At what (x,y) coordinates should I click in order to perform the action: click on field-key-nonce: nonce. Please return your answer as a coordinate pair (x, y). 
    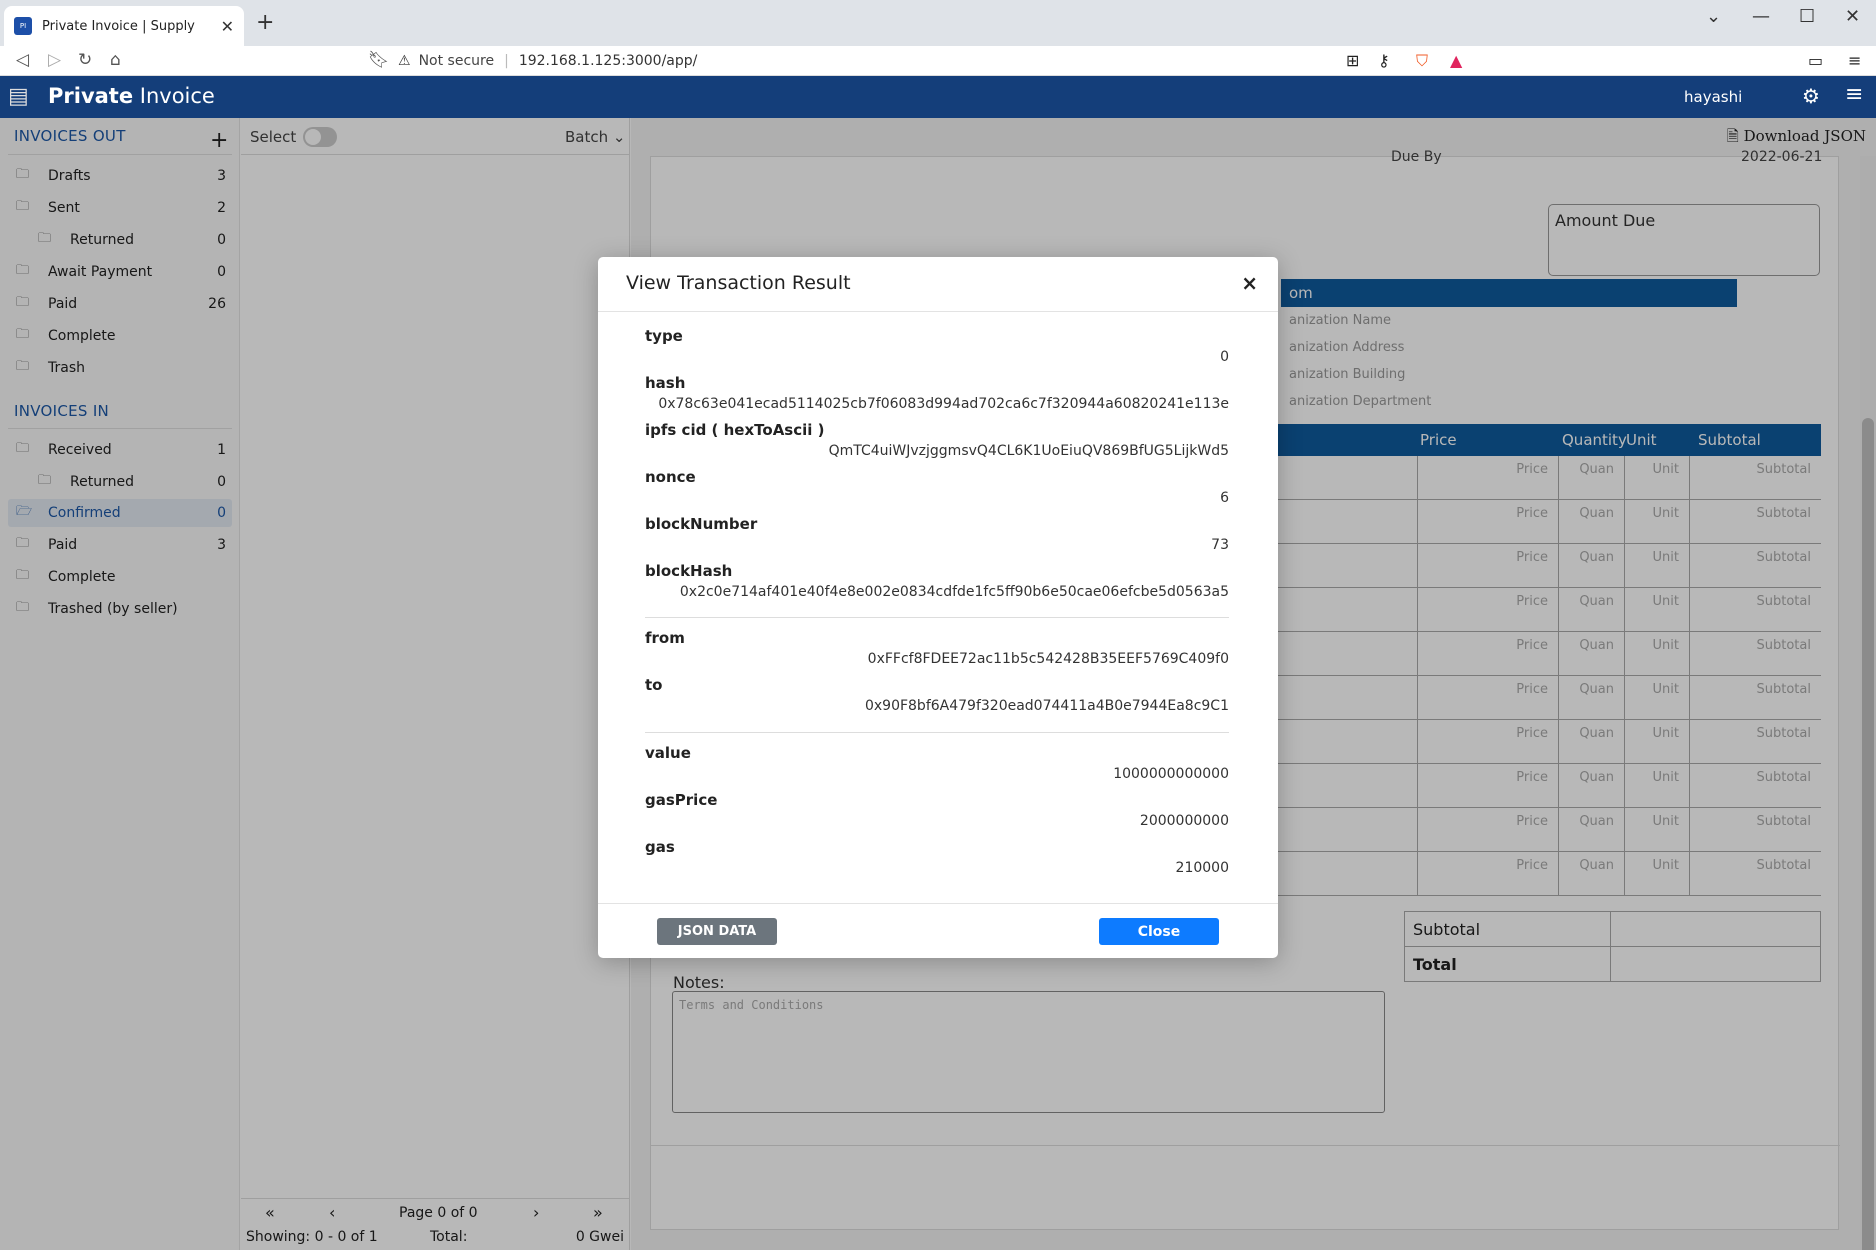
    Looking at the image, I should click on (670, 477).